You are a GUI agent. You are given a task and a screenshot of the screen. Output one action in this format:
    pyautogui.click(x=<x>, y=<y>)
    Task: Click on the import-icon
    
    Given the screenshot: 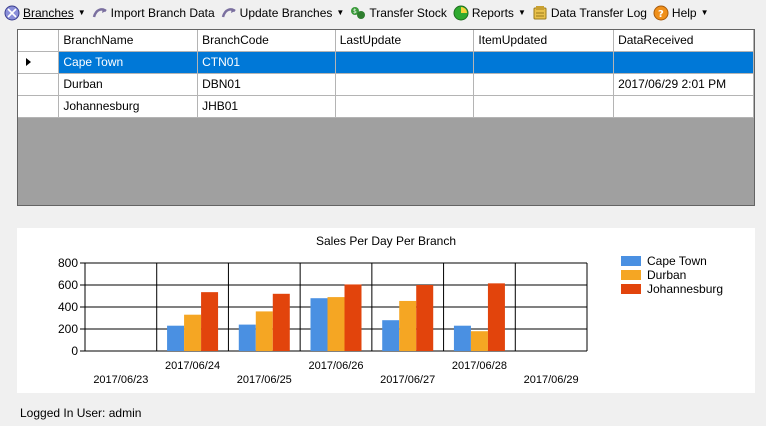 What is the action you would take?
    pyautogui.click(x=100, y=13)
    